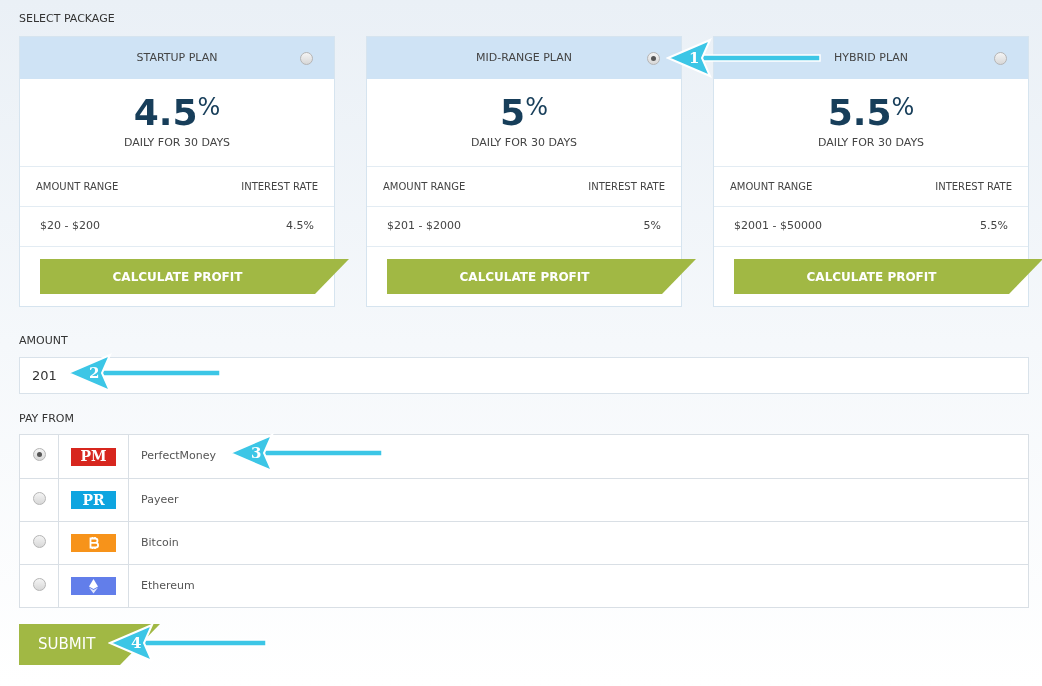 The height and width of the screenshot is (686, 1042). I want to click on payment-method-row: Ethereum, so click(524, 585).